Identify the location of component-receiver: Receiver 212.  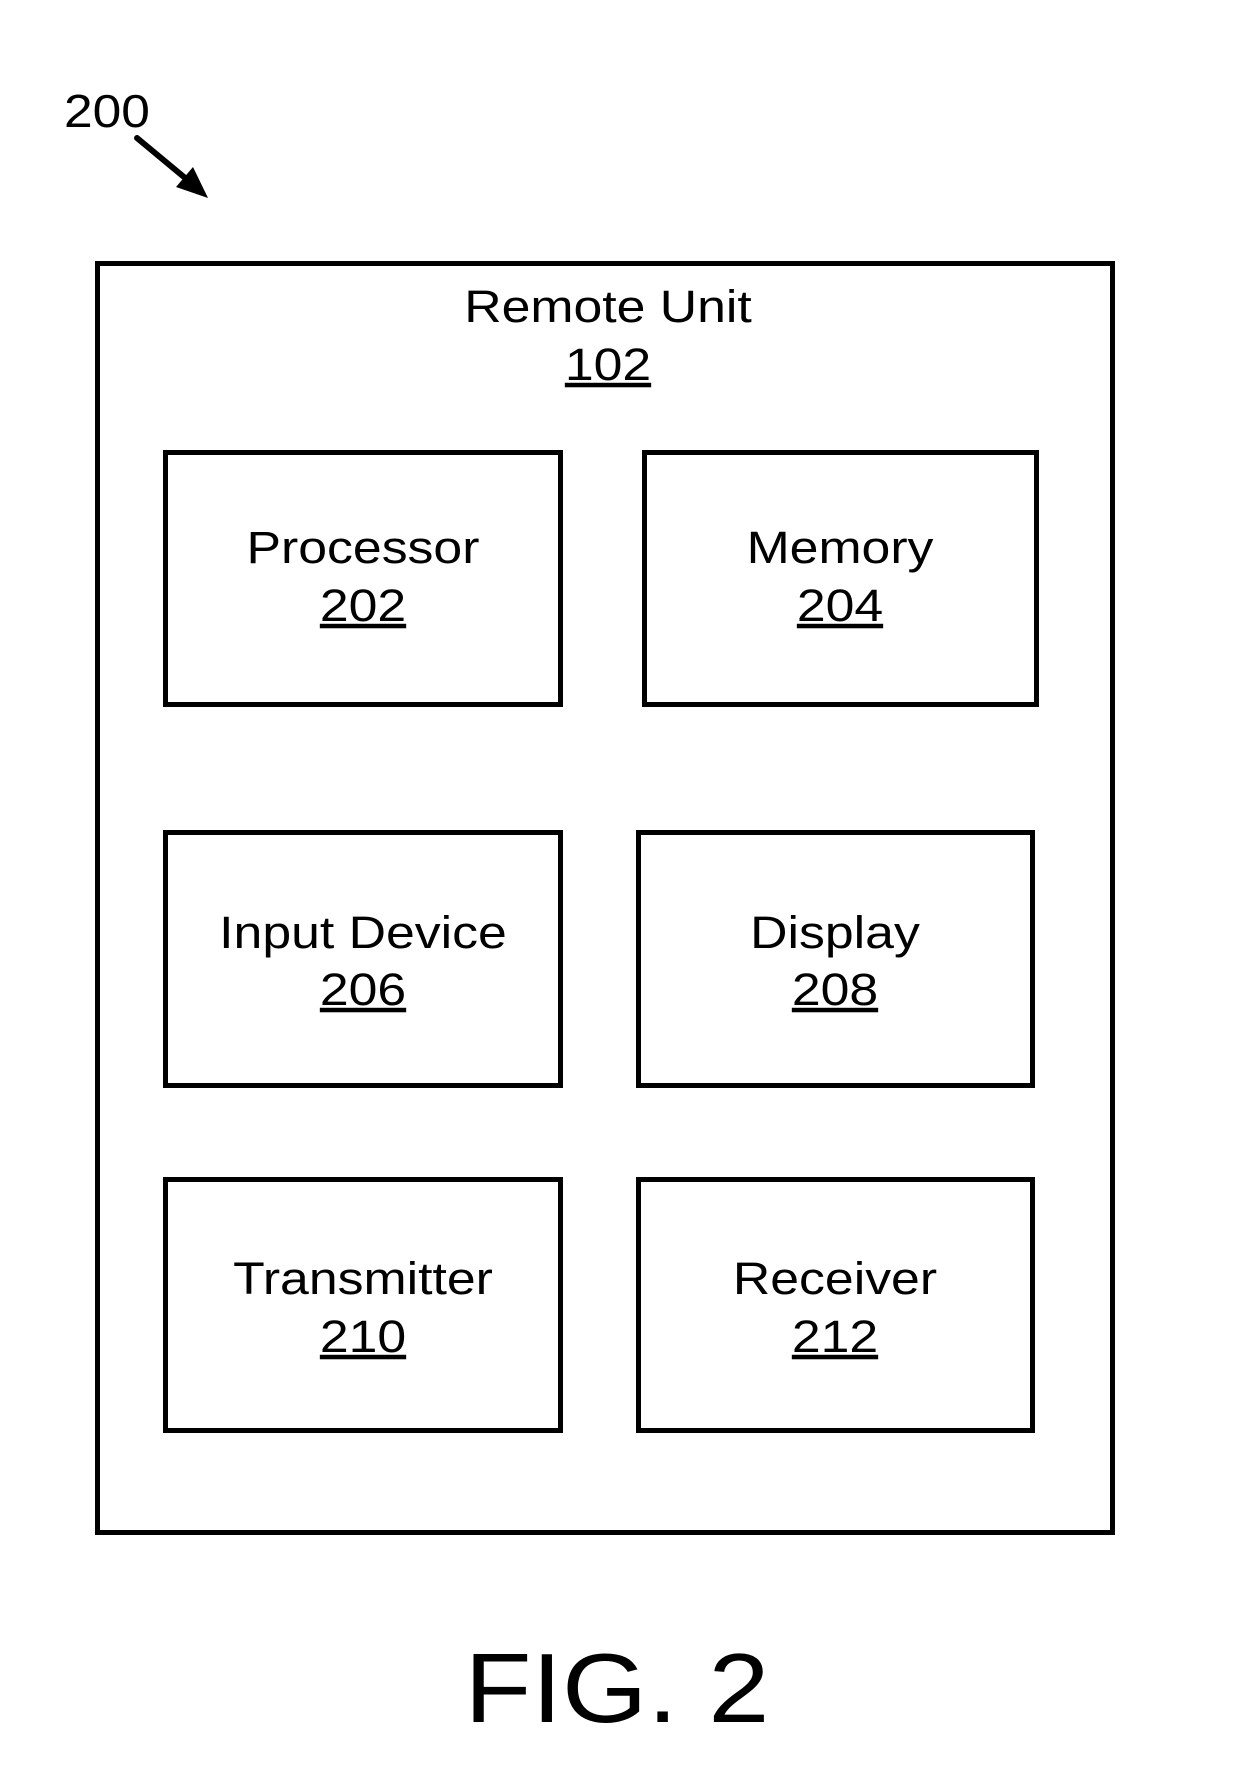
(835, 1305).